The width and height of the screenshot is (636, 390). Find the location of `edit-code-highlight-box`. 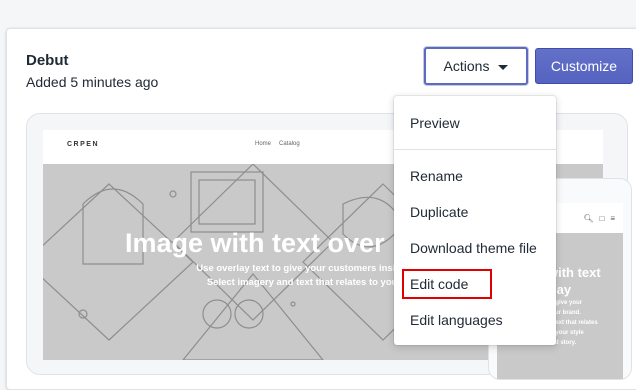

edit-code-highlight-box is located at coordinates (447, 284).